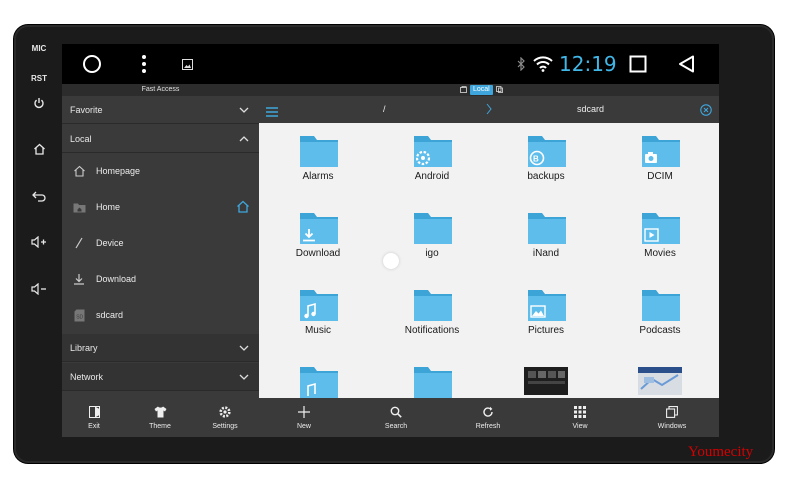 This screenshot has width=790, height=488. What do you see at coordinates (660, 315) in the screenshot?
I see `folder-podcasts: Podcasts` at bounding box center [660, 315].